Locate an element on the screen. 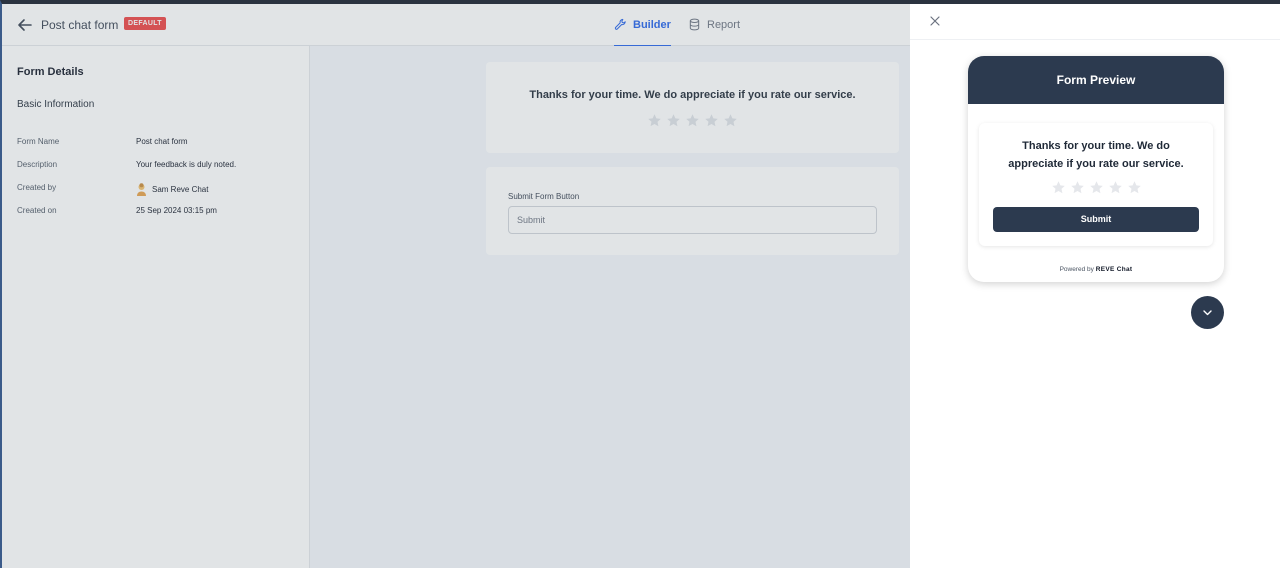 This screenshot has height=568, width=1280. powered-by: Powered by REVE Chat is located at coordinates (1096, 269).